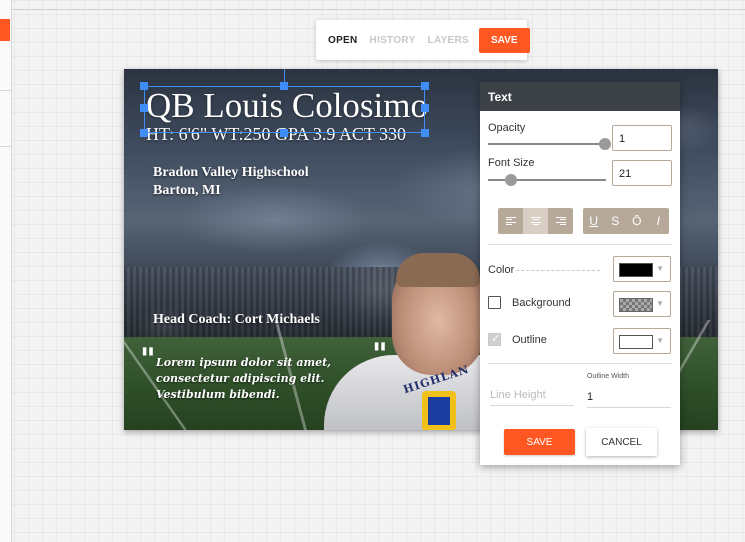 The height and width of the screenshot is (542, 745). I want to click on outline-width-label: Outline Width, so click(608, 376).